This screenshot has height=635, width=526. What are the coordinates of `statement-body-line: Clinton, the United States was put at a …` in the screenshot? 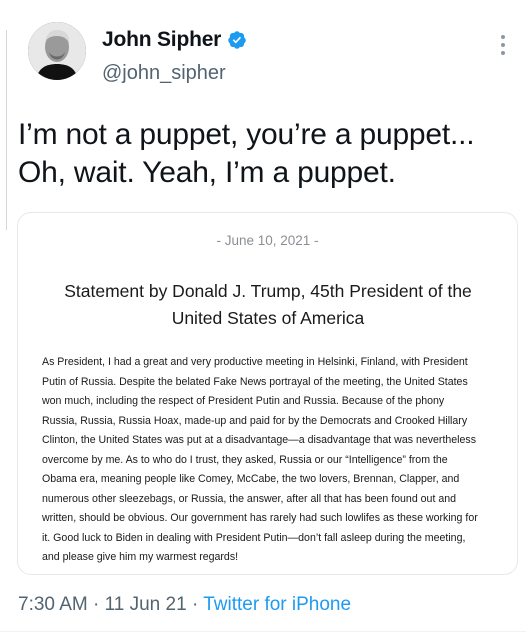 It's located at (259, 440).